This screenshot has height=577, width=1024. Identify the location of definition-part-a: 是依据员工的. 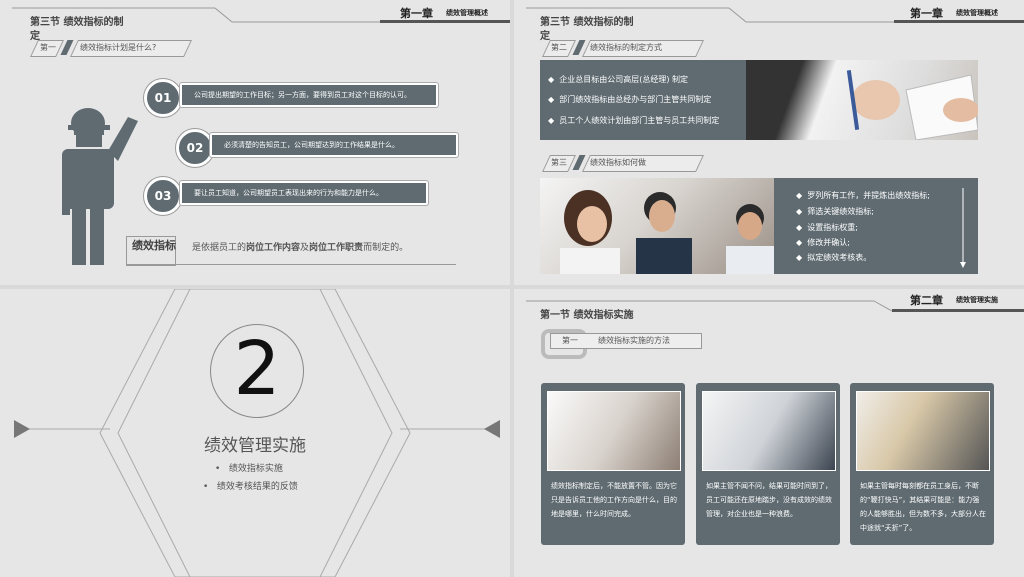
(219, 248).